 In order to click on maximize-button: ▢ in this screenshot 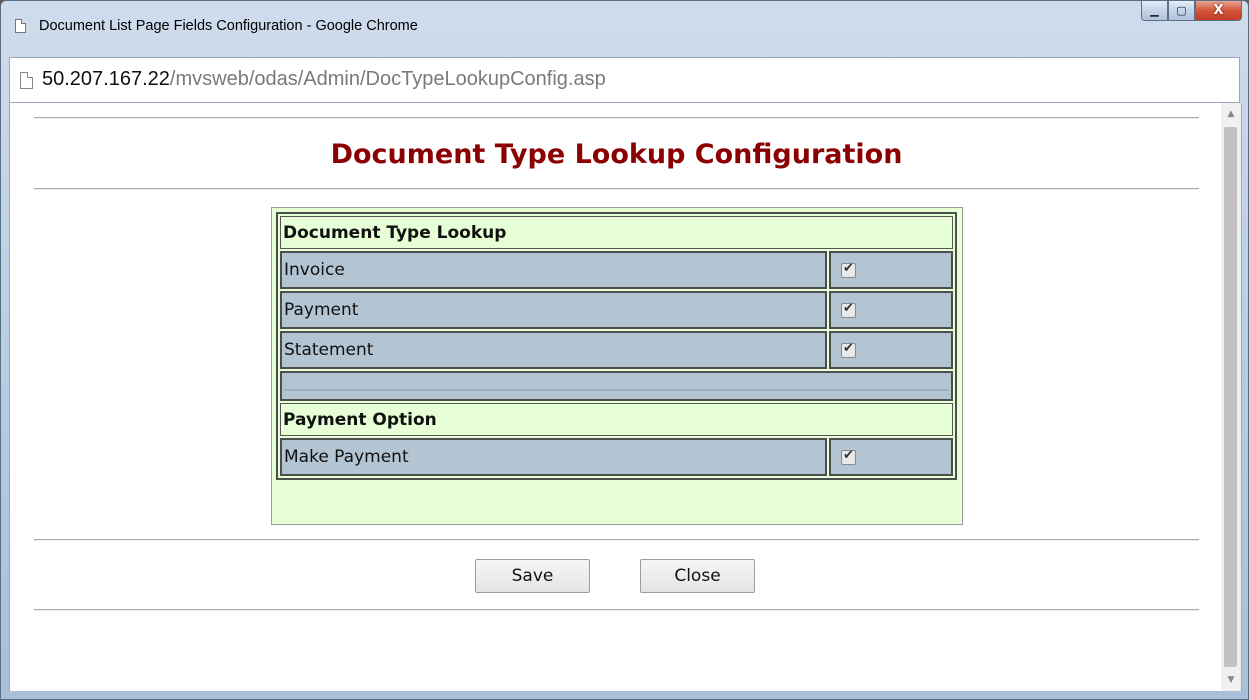, I will do `click(1181, 11)`.